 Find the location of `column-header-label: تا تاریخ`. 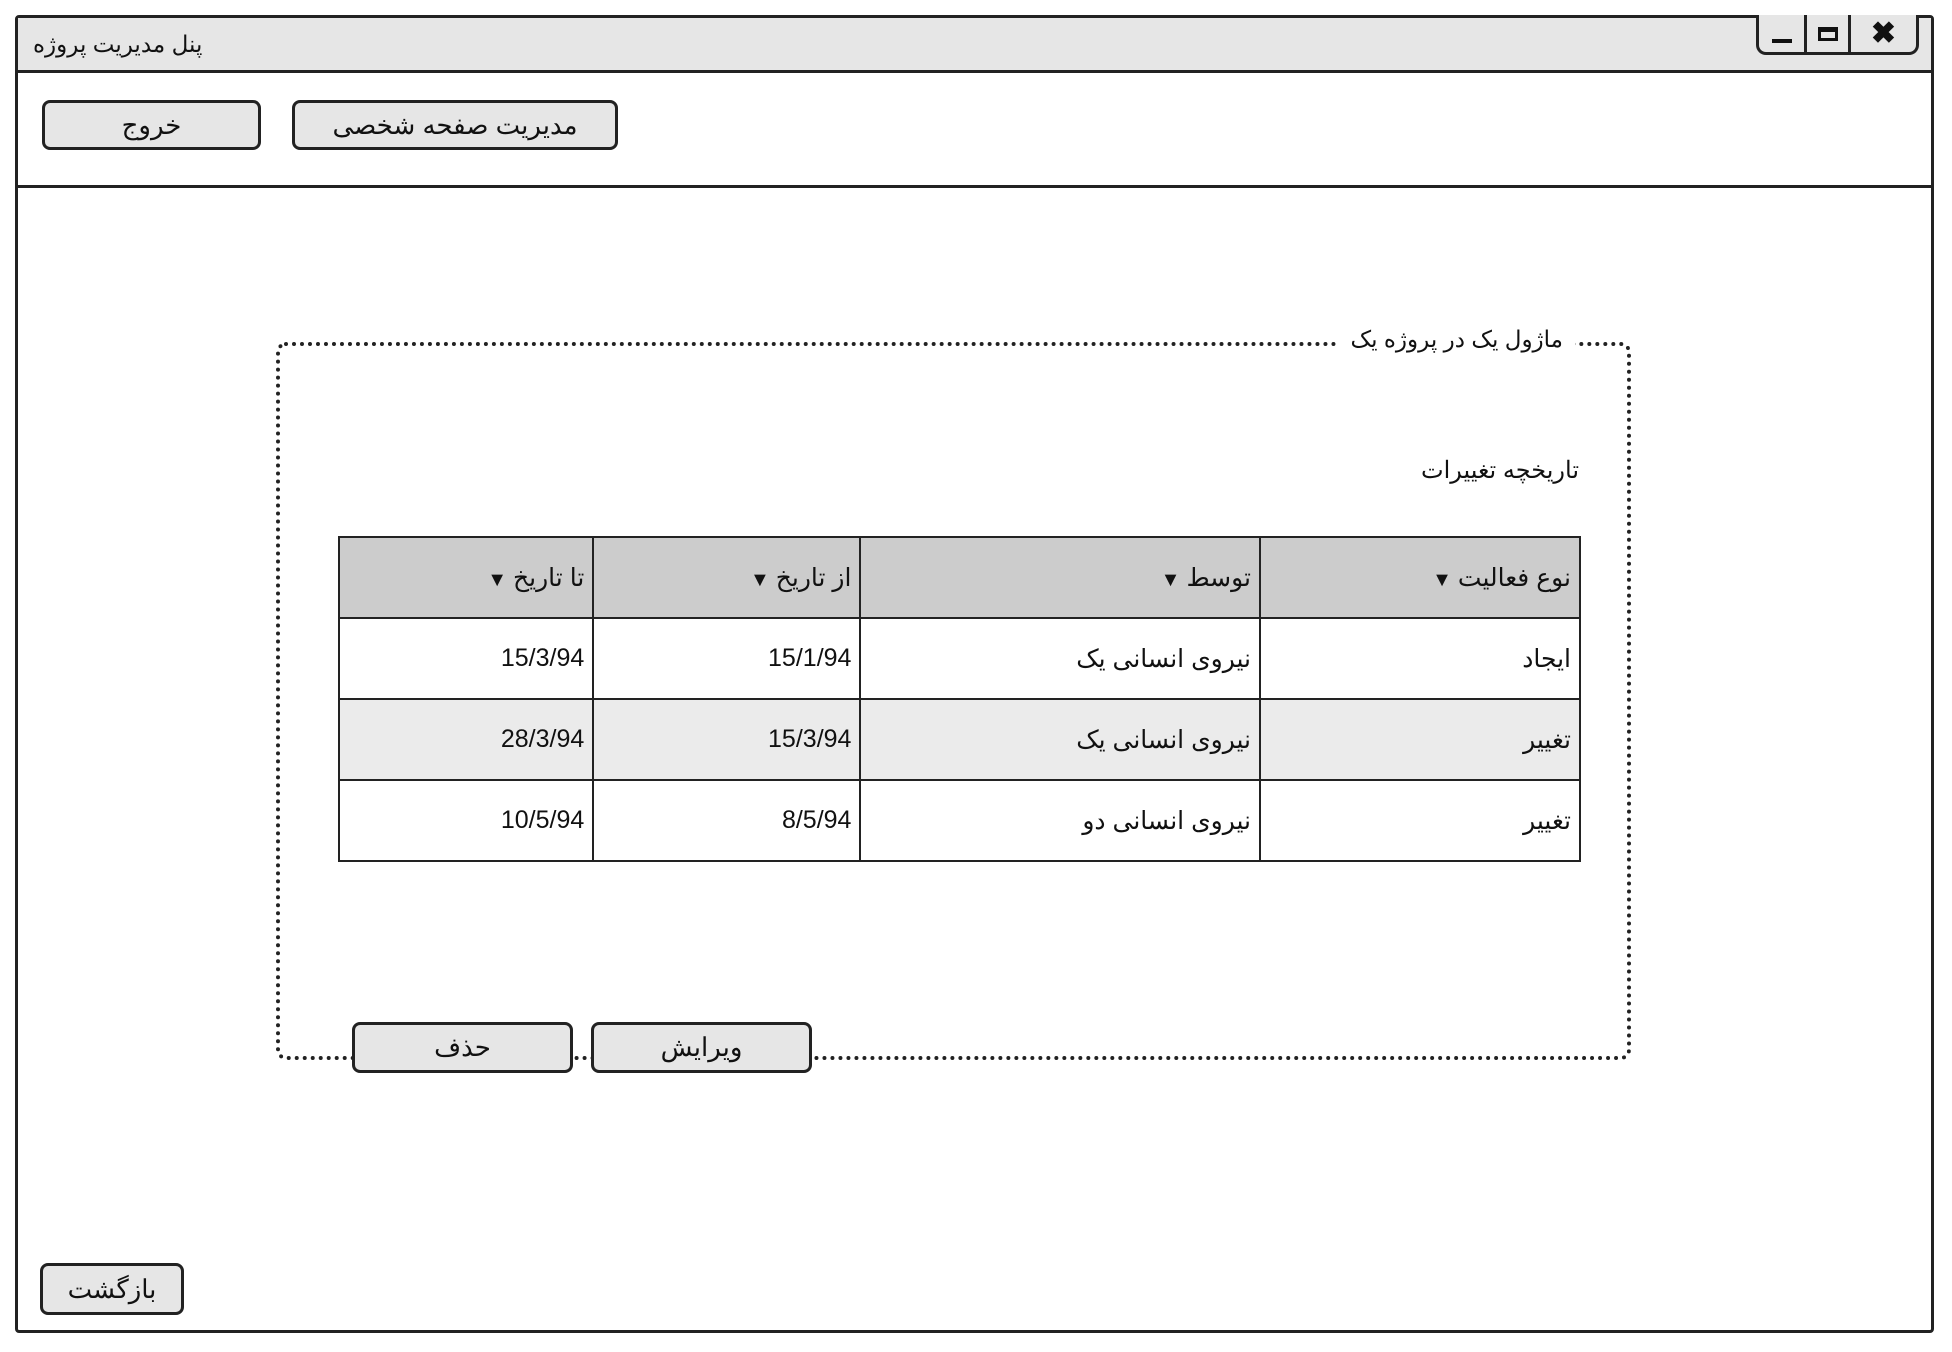

column-header-label: تا تاریخ is located at coordinates (549, 577).